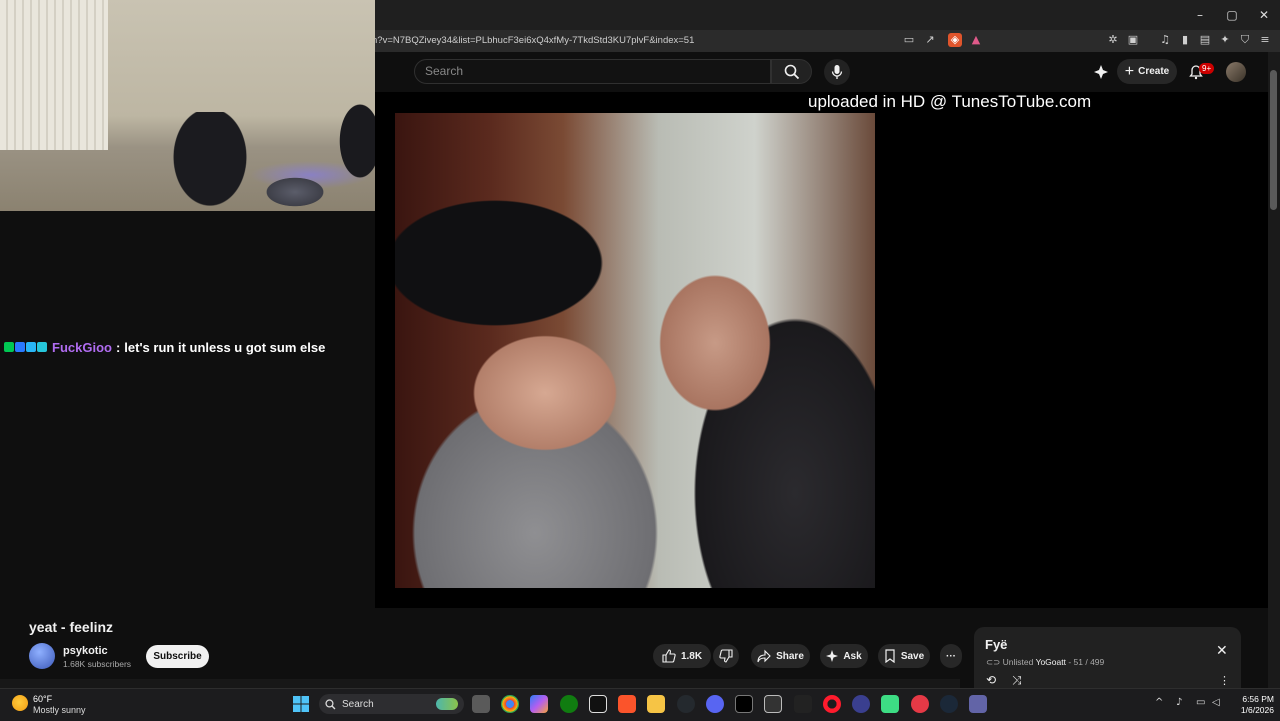  I want to click on screenshot-icon: ▣, so click(1133, 40).